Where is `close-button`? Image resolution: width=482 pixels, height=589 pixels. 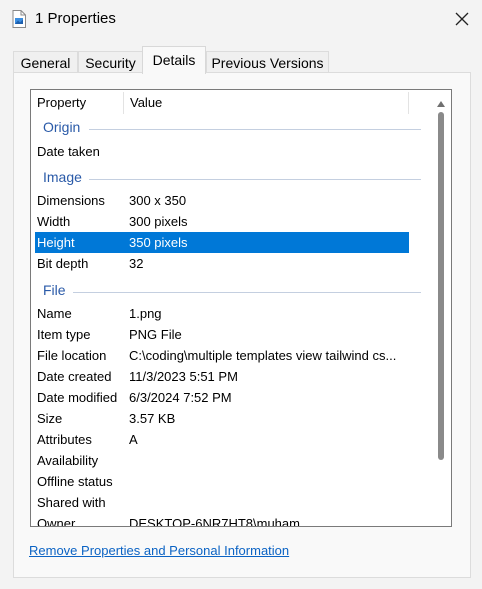 close-button is located at coordinates (462, 19).